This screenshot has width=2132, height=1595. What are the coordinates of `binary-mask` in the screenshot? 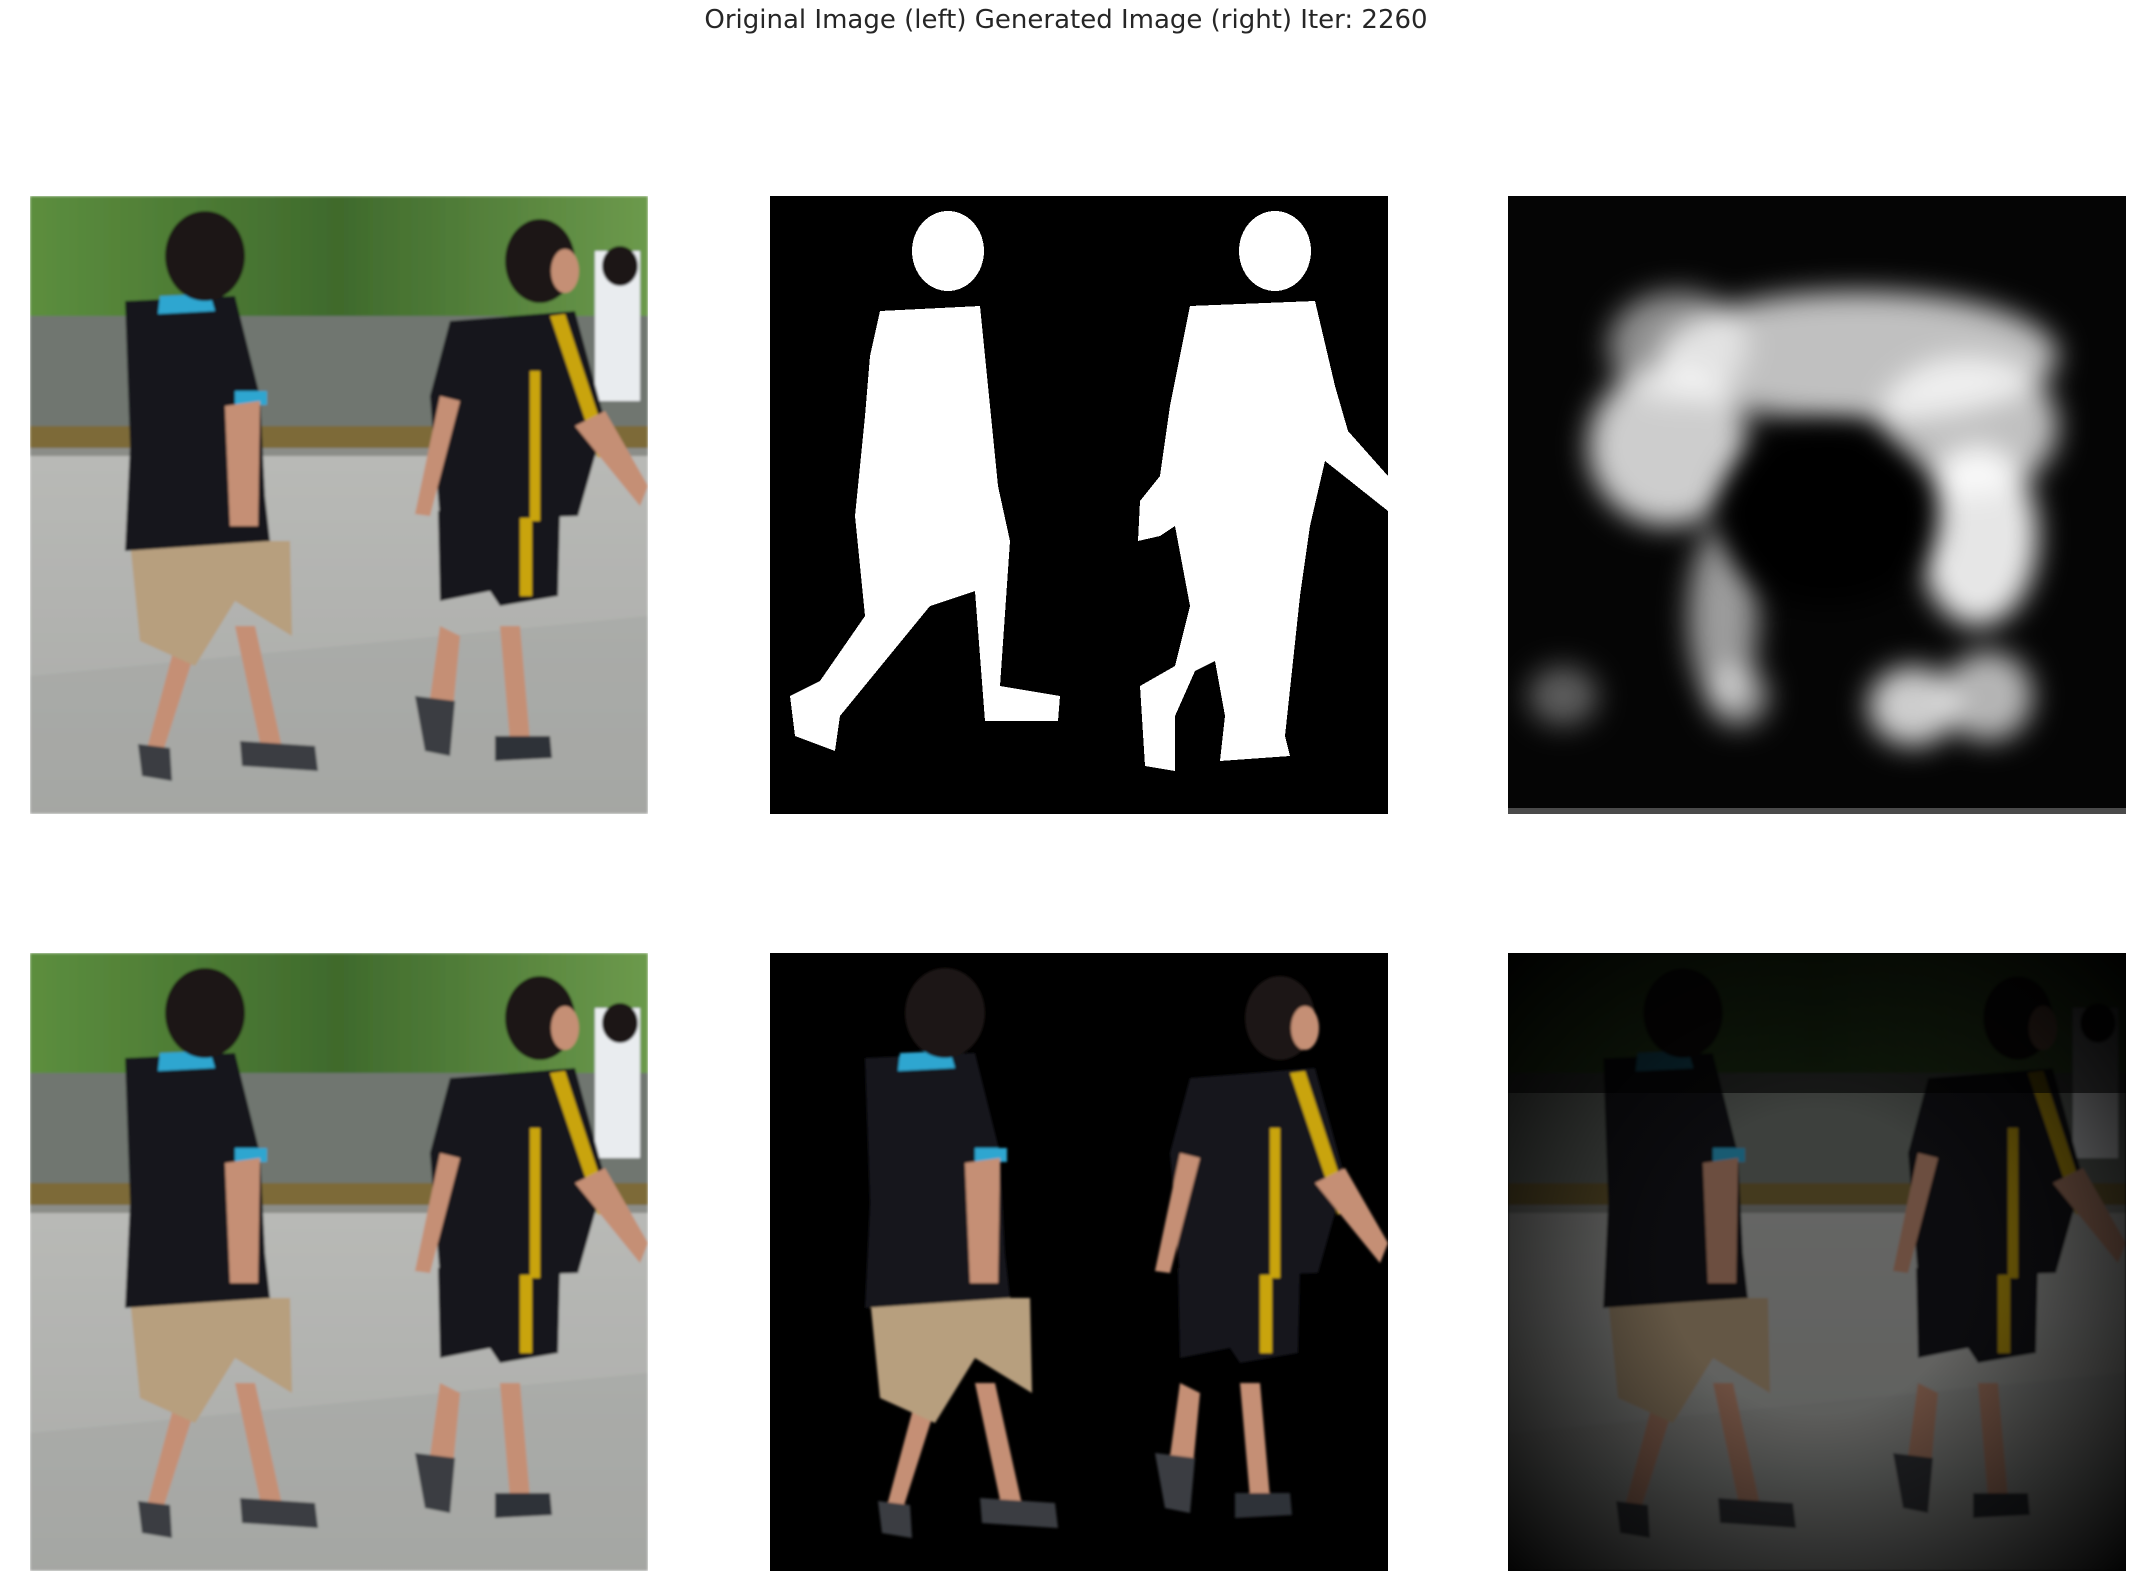 It's located at (1079, 505).